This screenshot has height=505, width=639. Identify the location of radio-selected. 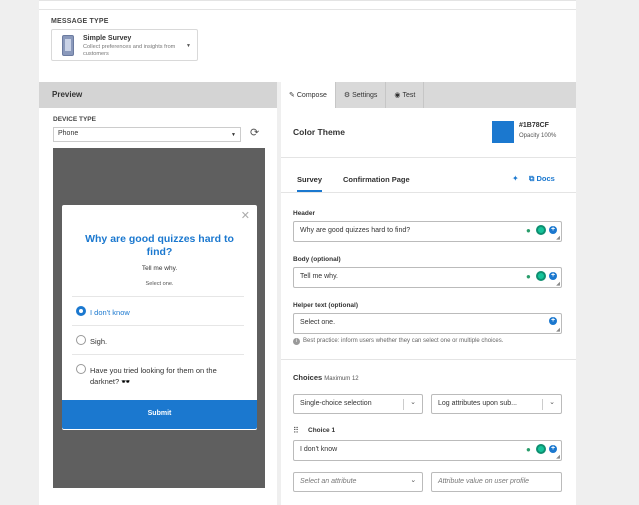
(81, 311).